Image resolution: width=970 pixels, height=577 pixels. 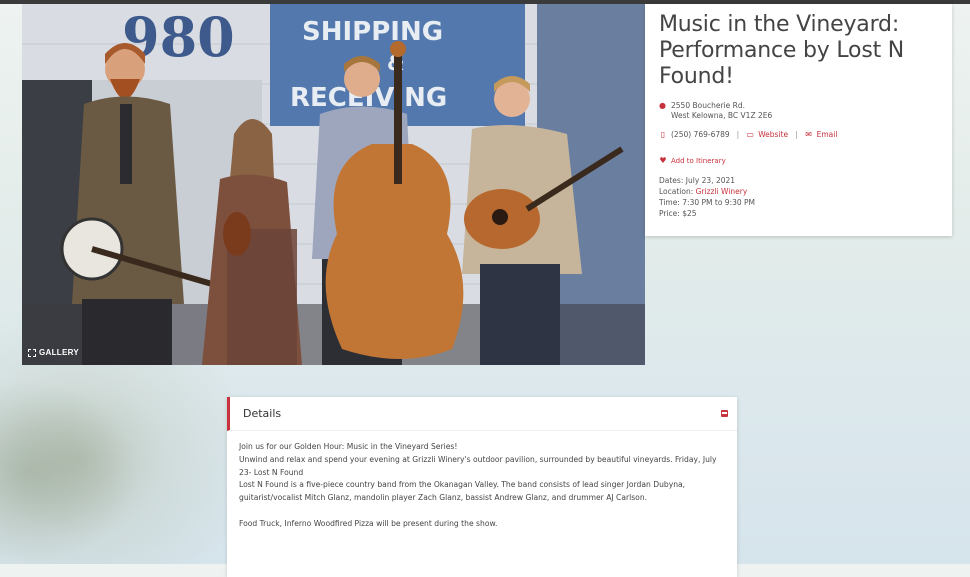 What do you see at coordinates (70, 472) in the screenshot?
I see `background-foliage` at bounding box center [70, 472].